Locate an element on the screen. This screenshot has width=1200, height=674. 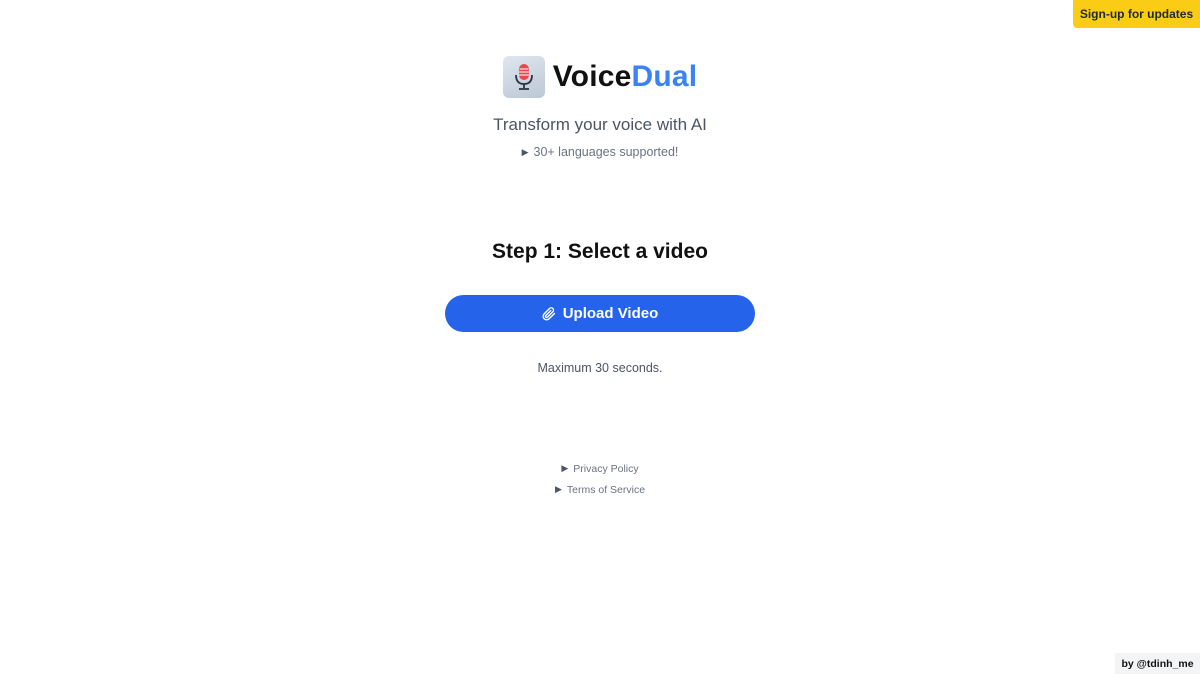
terms-of-service-label: Terms of Service is located at coordinates (606, 490).